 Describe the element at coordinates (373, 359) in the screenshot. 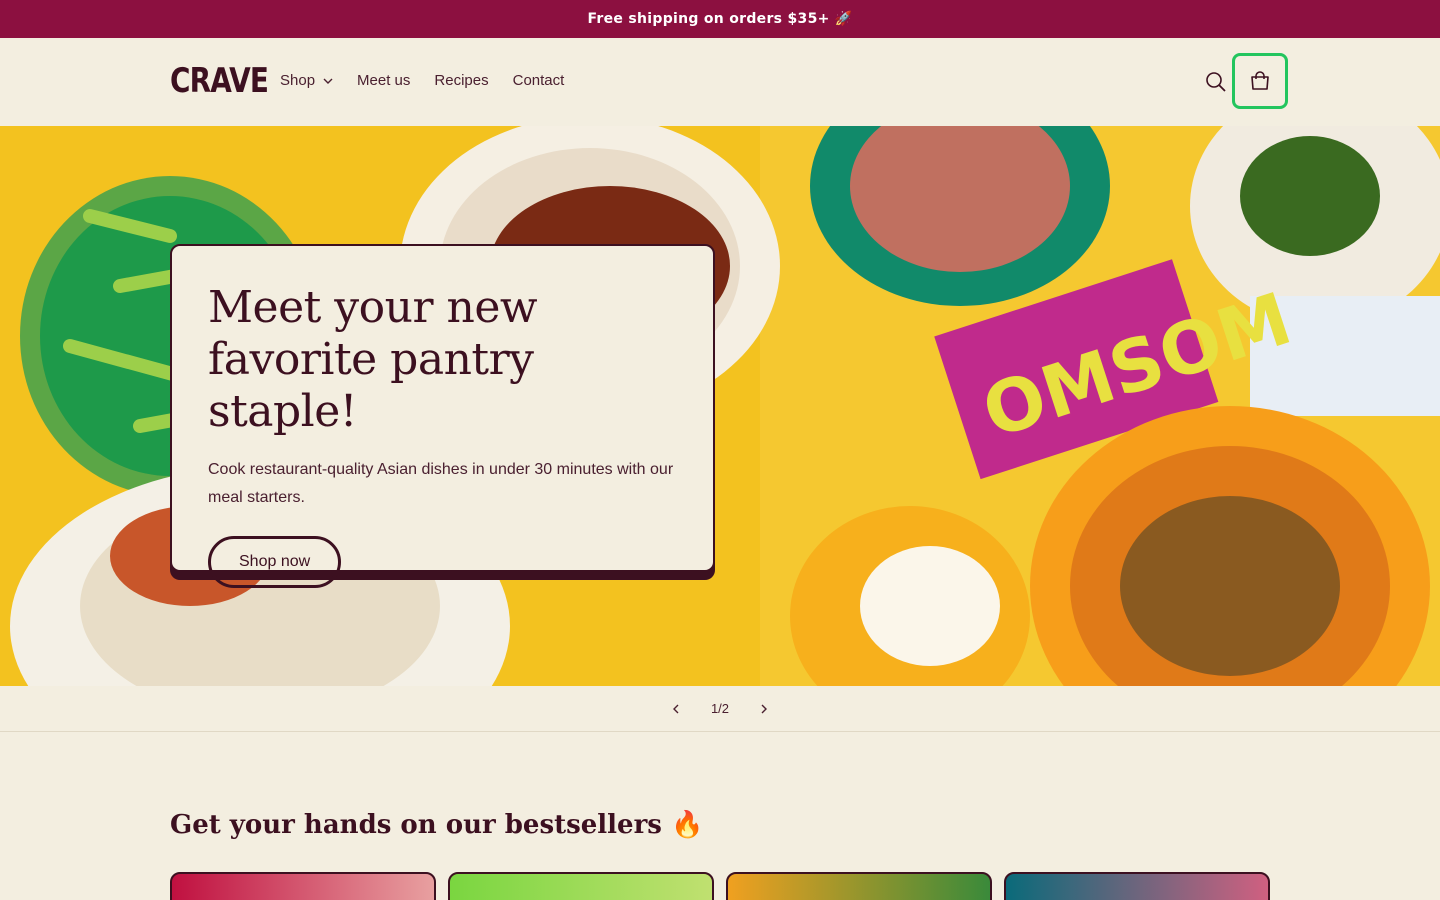

I see `hero-title: Meet your new favorite pantry staple!` at that location.